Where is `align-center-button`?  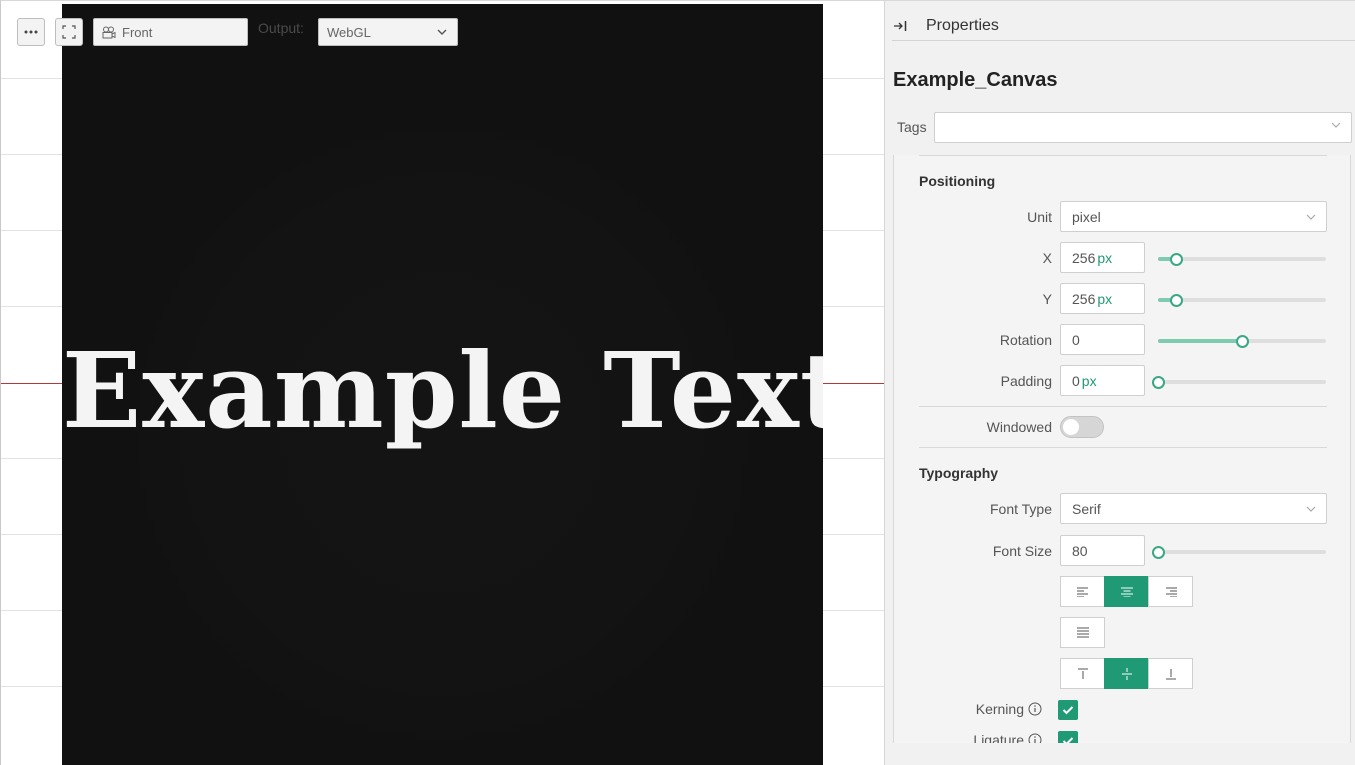
align-center-button is located at coordinates (1126, 591).